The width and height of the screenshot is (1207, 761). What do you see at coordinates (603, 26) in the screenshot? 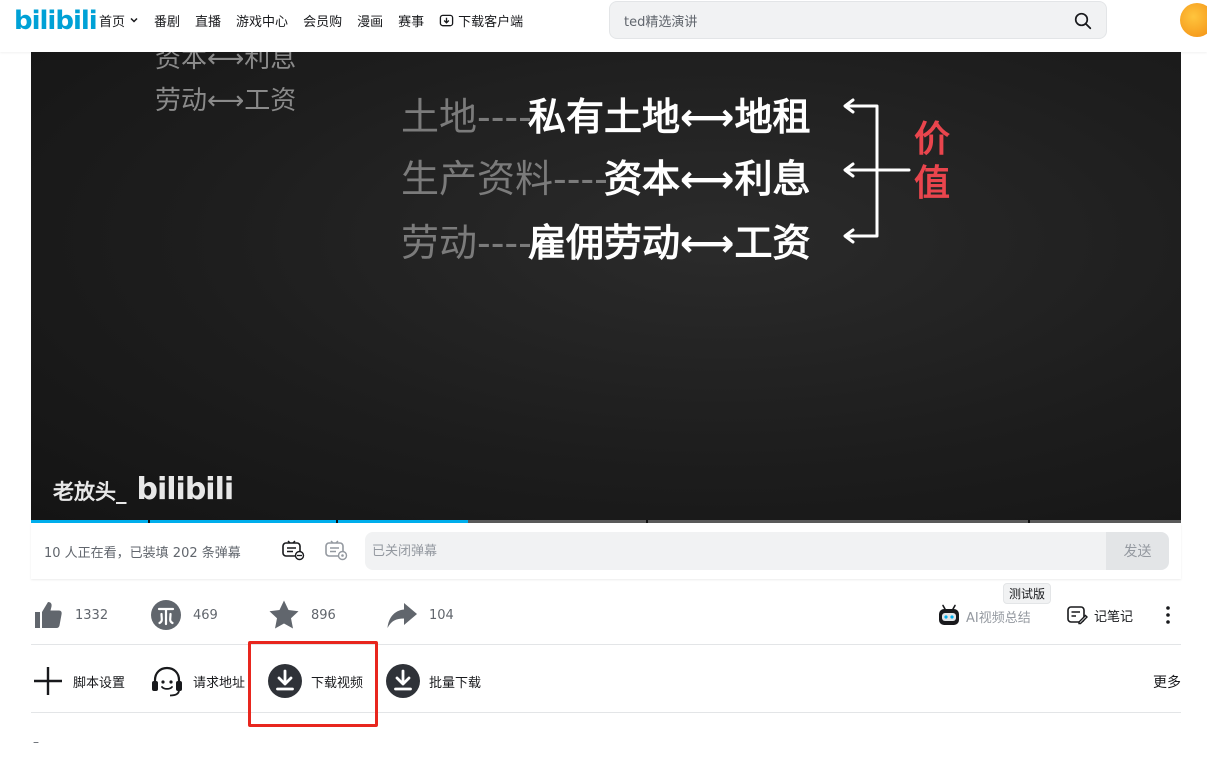
I see `top-header: bilibili 首页 番剧 直播 游戏中心 会员购 漫画 赛事 下载客户端` at bounding box center [603, 26].